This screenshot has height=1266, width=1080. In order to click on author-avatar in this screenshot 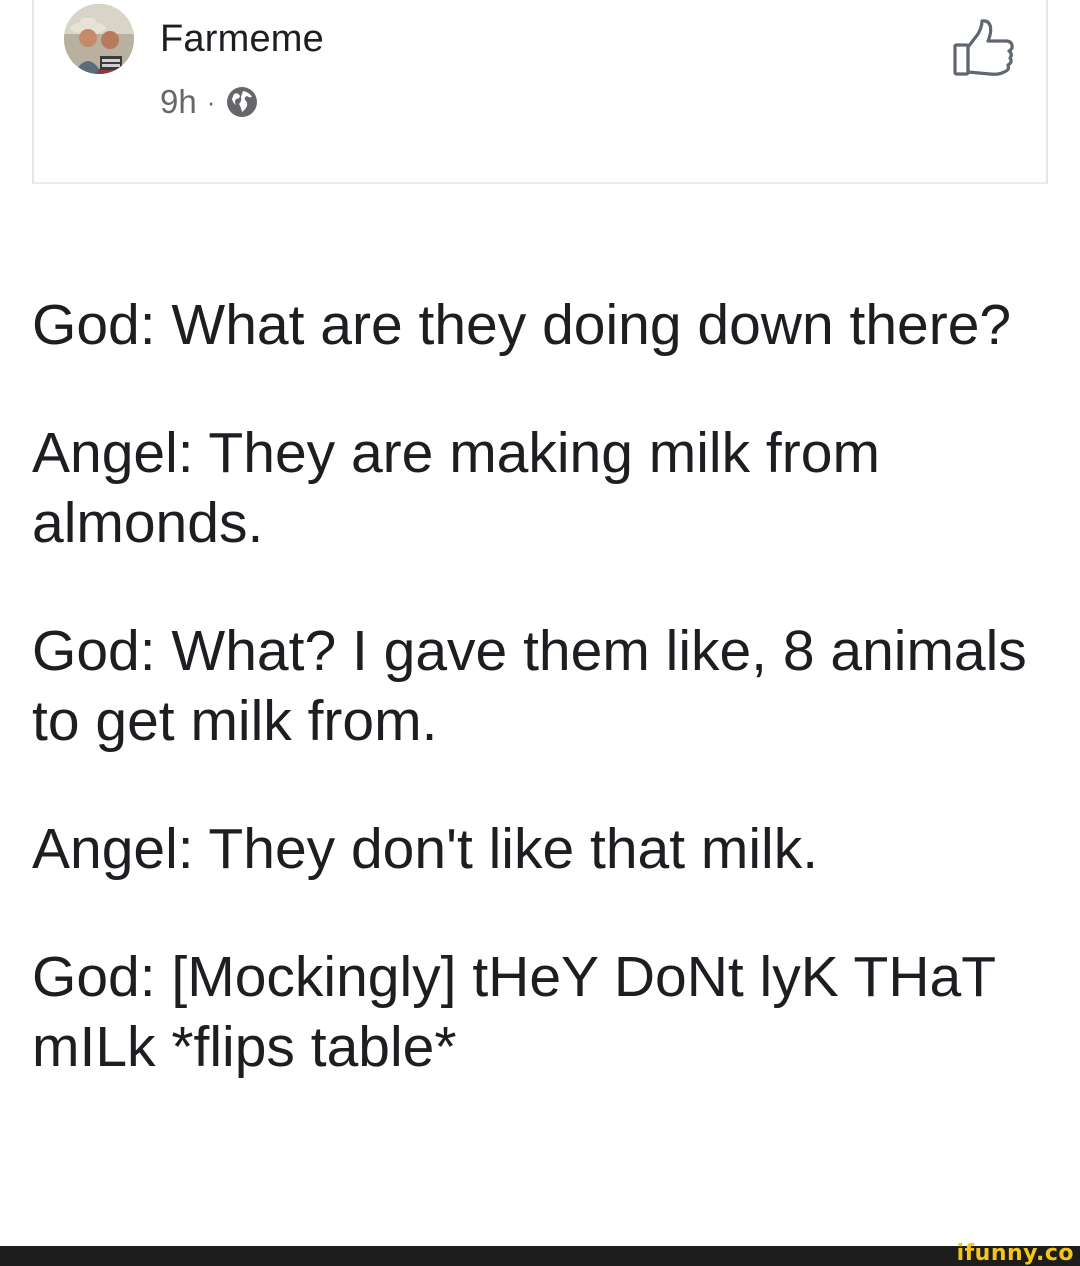, I will do `click(99, 39)`.